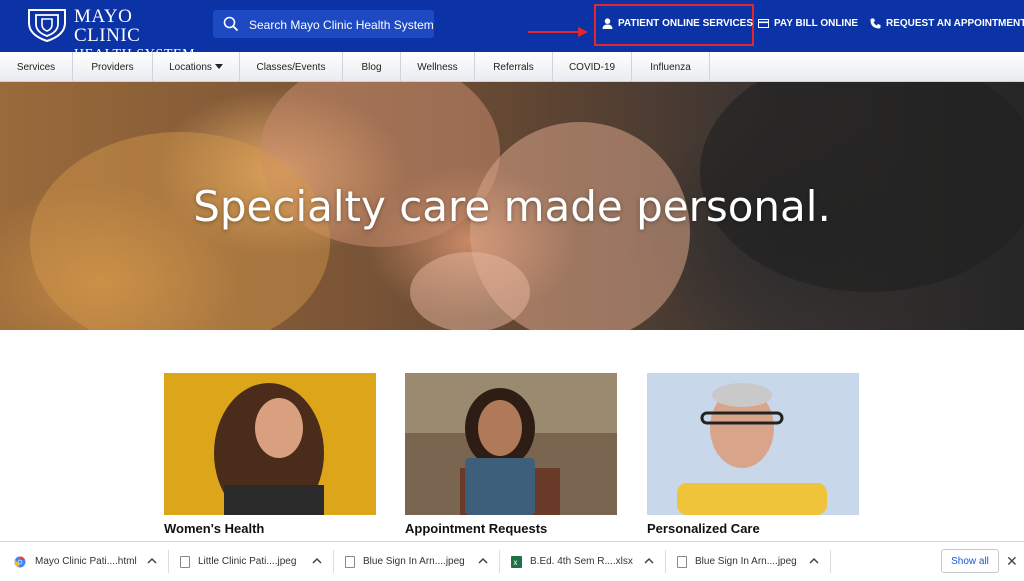 The width and height of the screenshot is (1024, 581). What do you see at coordinates (816, 23) in the screenshot?
I see `pay-bill-online-label: PAY BILL ONLINE` at bounding box center [816, 23].